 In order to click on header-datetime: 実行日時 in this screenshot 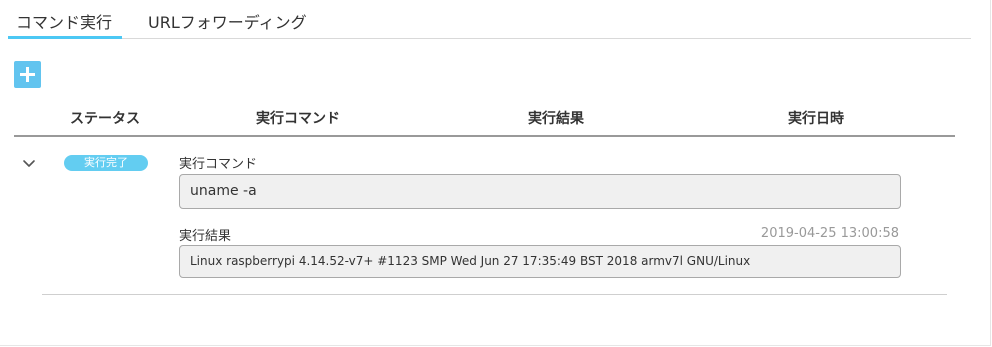, I will do `click(816, 119)`.